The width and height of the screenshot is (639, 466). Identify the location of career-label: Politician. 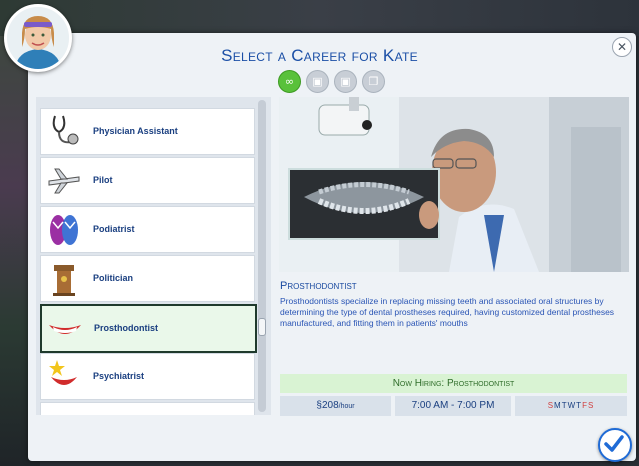
(113, 278).